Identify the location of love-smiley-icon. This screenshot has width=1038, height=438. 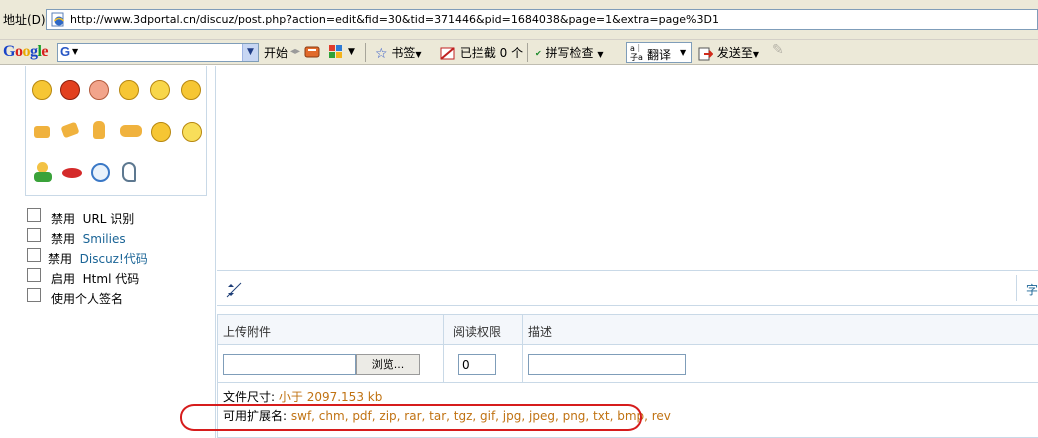
(191, 90).